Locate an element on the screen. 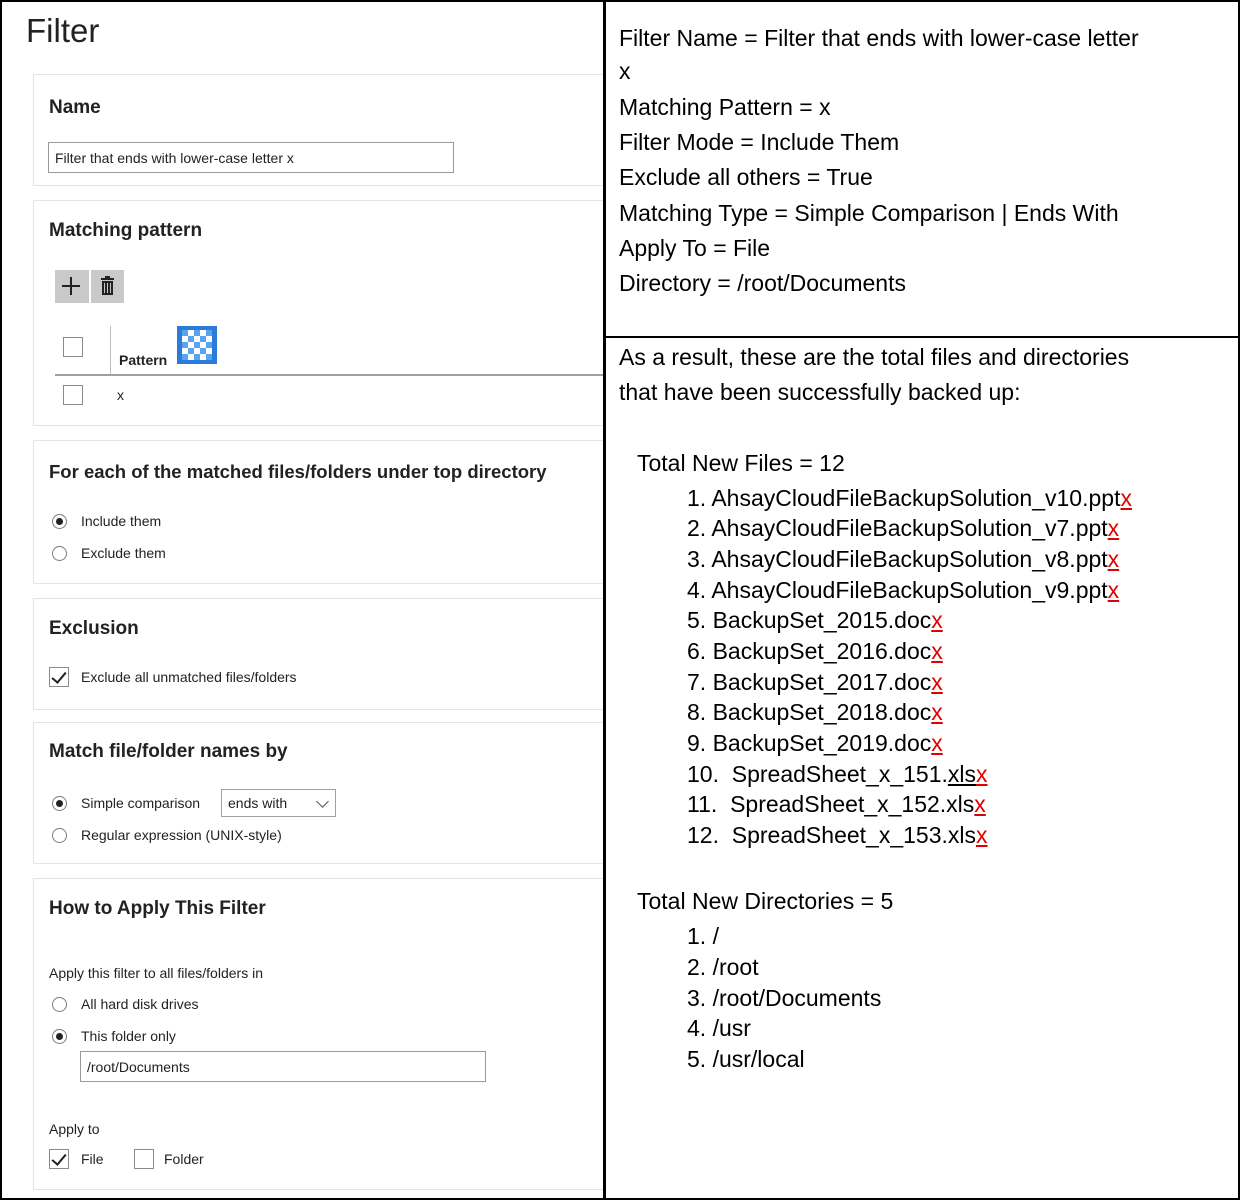 The width and height of the screenshot is (1240, 1200). summary-filter-name-cont: x is located at coordinates (625, 71).